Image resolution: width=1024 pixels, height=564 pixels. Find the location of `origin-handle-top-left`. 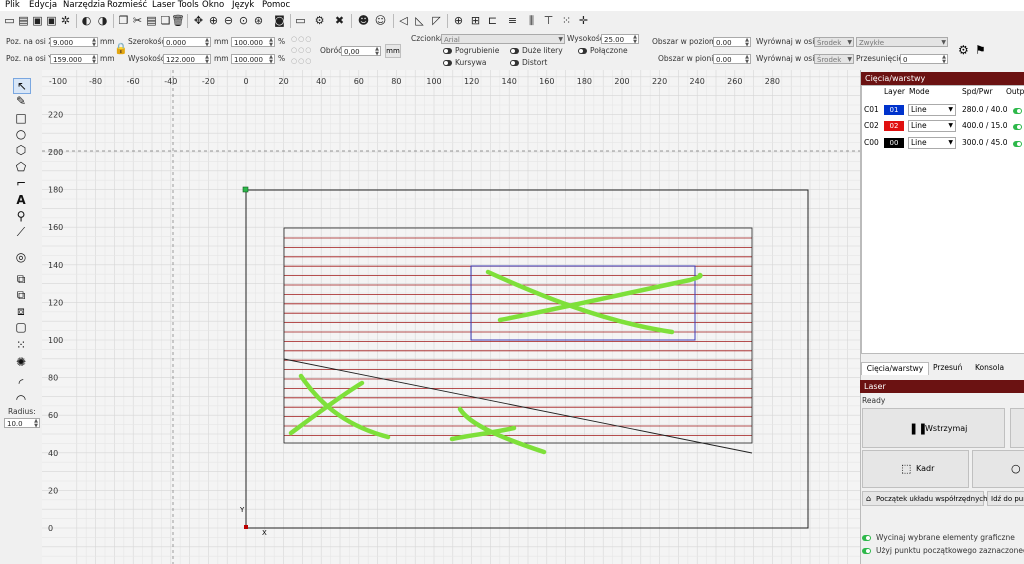

origin-handle-top-left is located at coordinates (245, 189).